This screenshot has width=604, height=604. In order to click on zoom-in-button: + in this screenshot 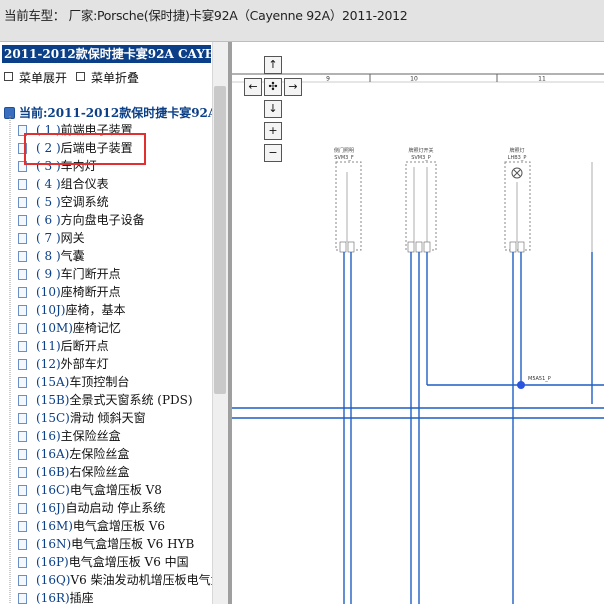, I will do `click(273, 131)`.